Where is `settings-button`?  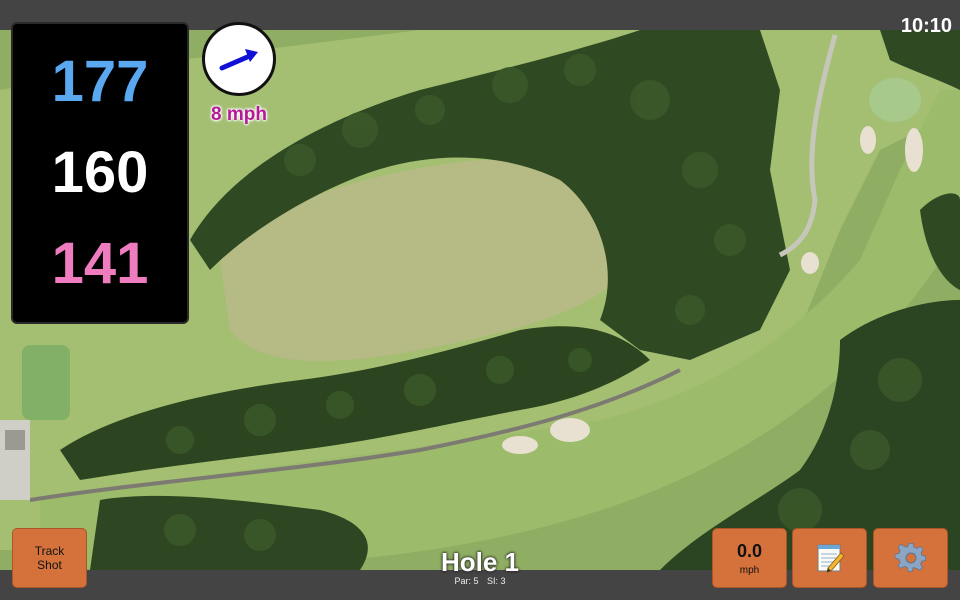
settings-button is located at coordinates (910, 558).